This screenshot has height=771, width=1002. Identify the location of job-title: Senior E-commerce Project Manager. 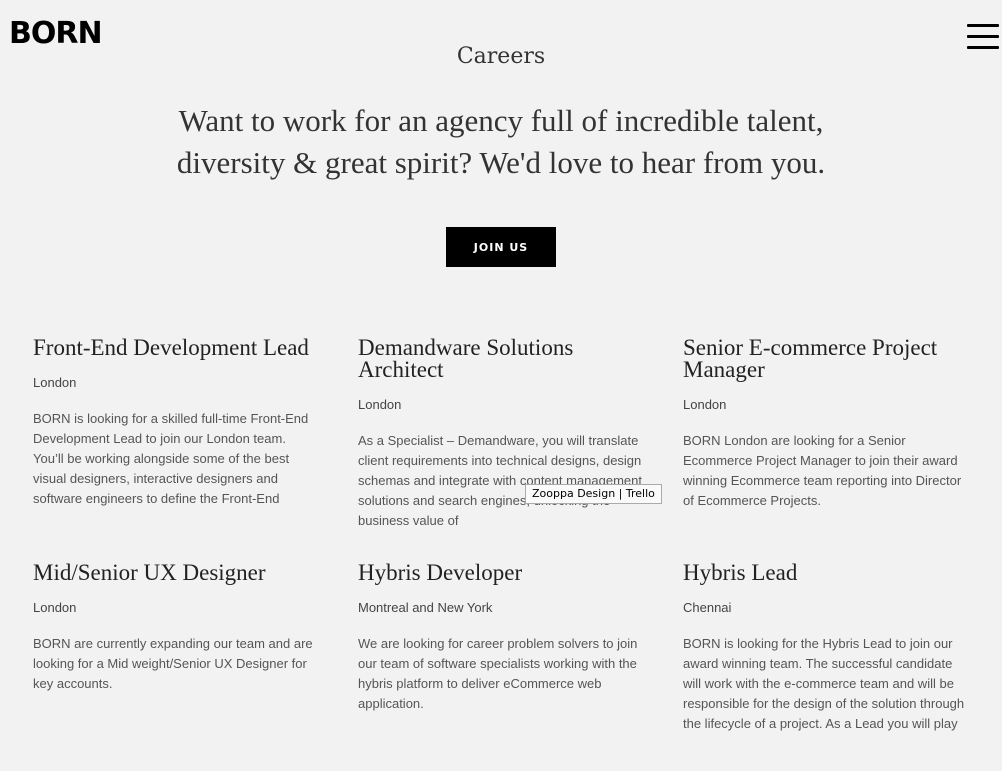
(825, 359).